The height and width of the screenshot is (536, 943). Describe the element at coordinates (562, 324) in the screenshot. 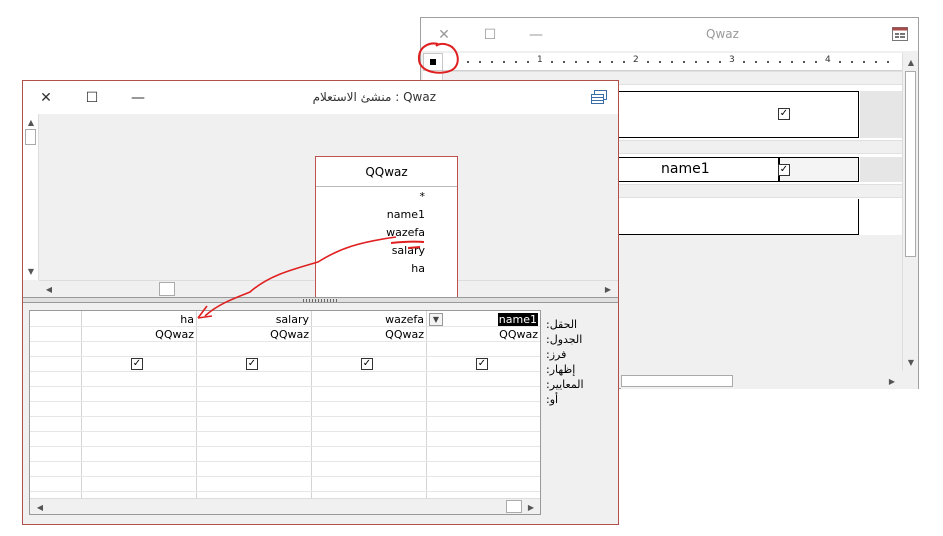

I see `row-label-field: الحقل:` at that location.